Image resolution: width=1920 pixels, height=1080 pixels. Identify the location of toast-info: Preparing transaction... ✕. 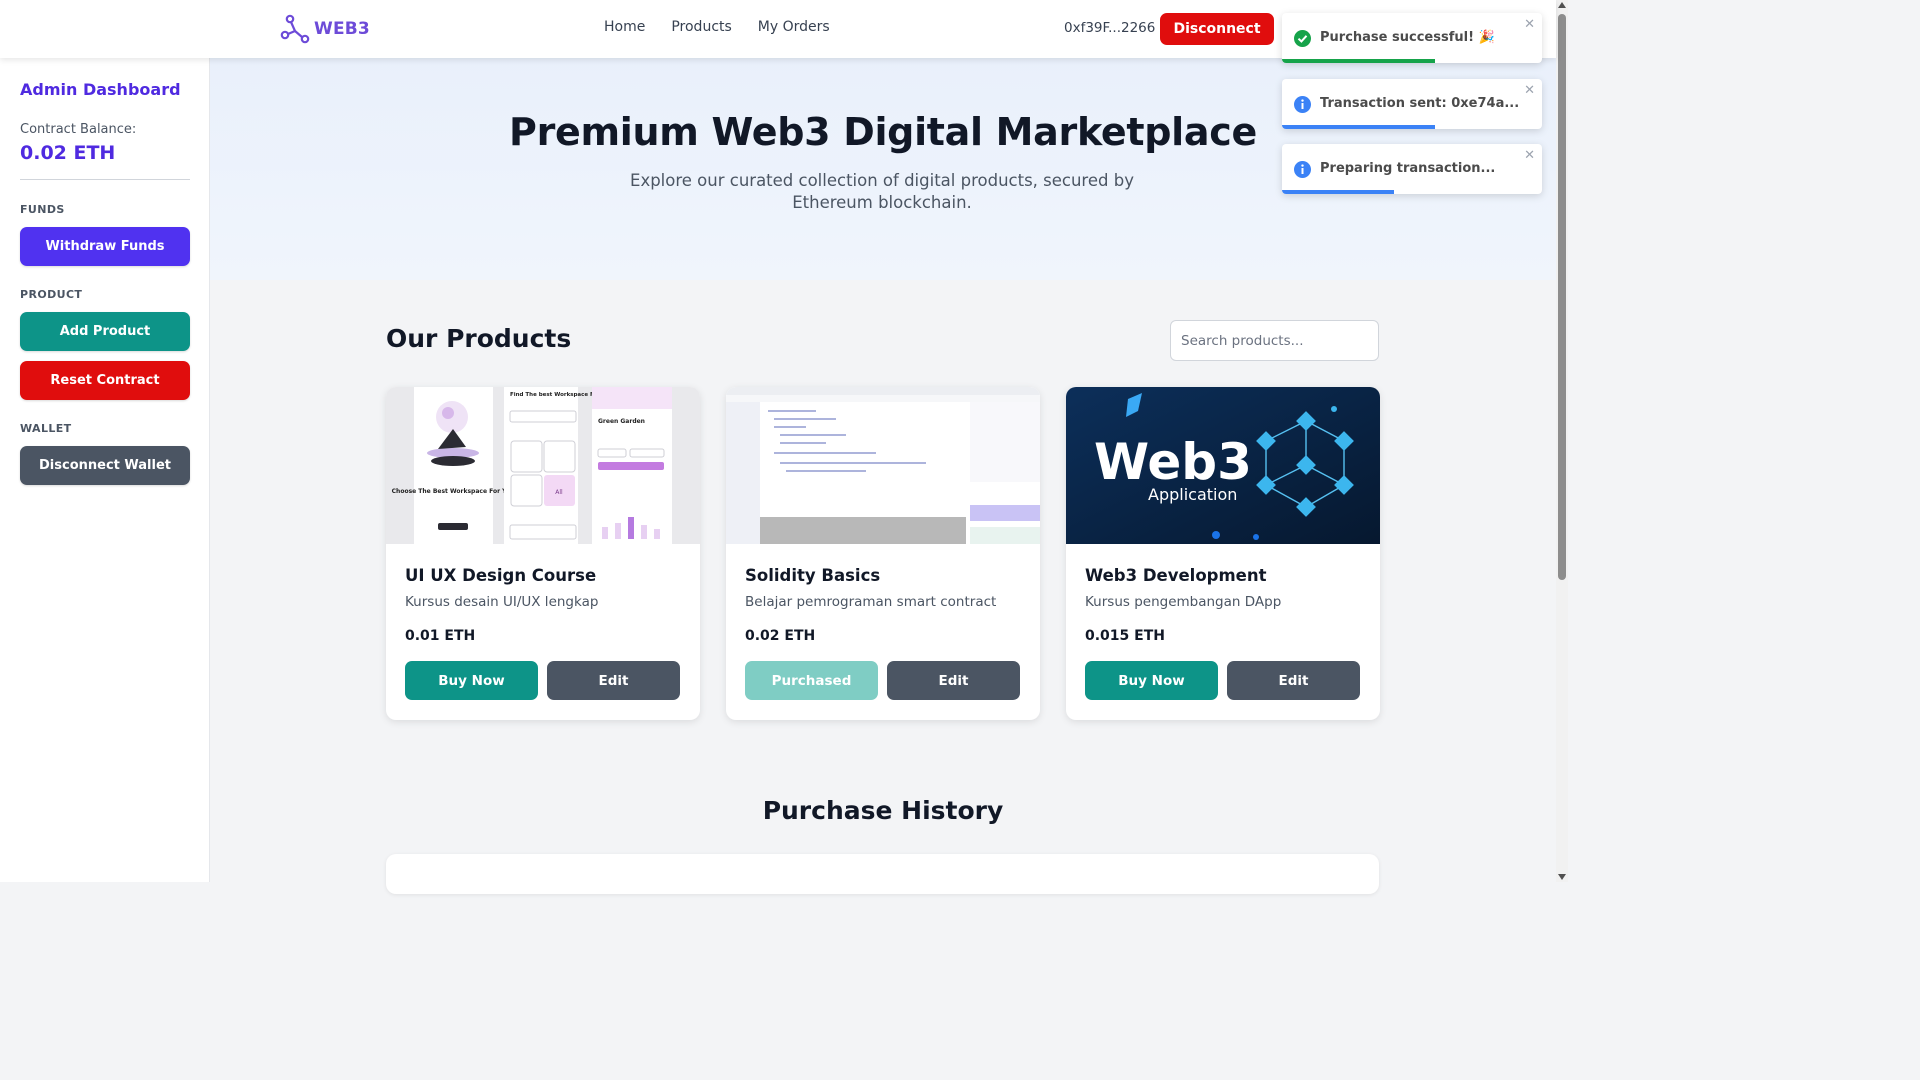
(1412, 169).